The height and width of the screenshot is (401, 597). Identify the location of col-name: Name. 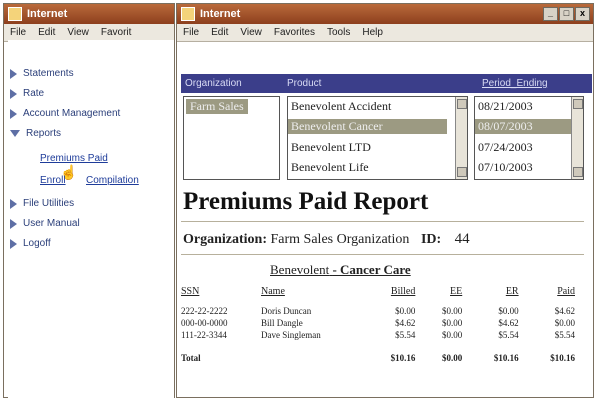
(273, 291).